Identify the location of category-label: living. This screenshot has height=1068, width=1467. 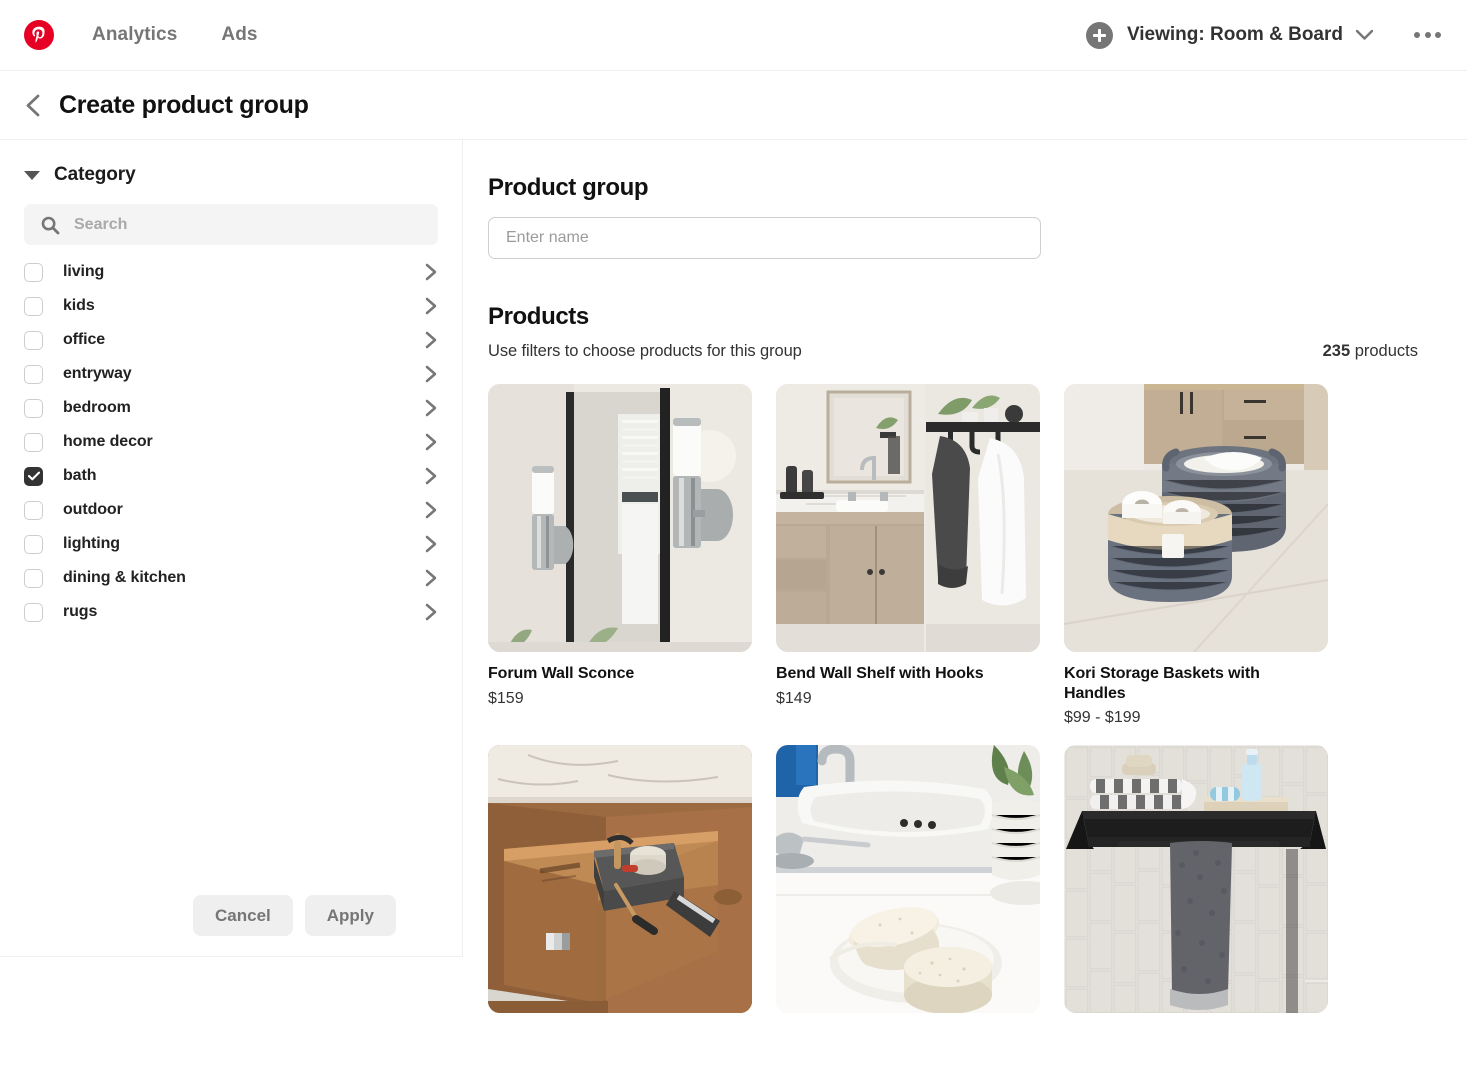
(84, 271).